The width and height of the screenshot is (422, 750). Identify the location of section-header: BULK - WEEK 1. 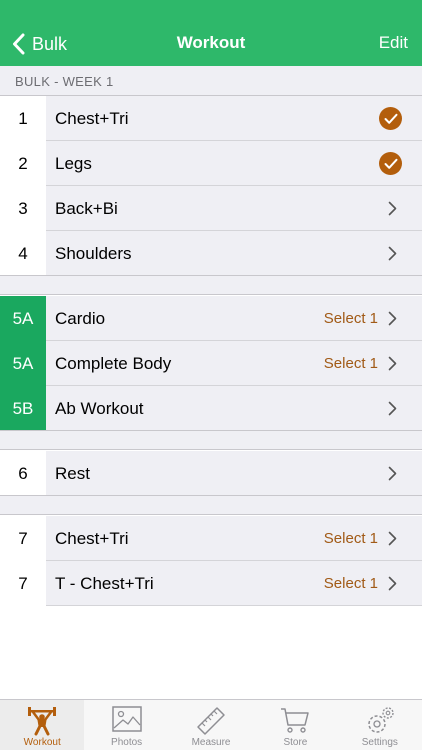
(211, 81).